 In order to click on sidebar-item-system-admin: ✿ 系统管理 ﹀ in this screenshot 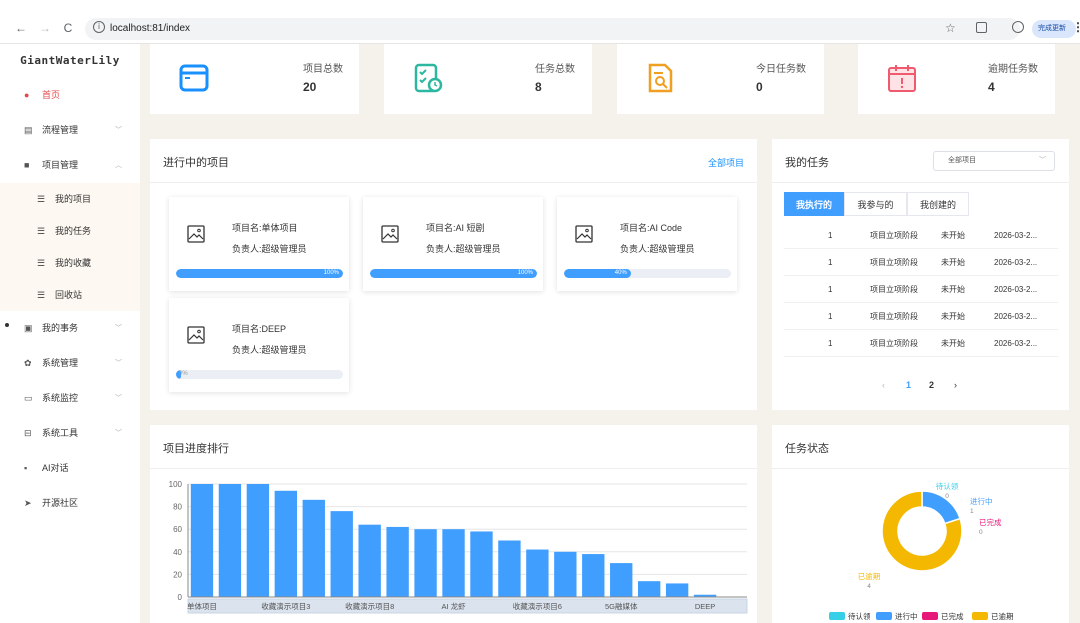, I will do `click(70, 363)`.